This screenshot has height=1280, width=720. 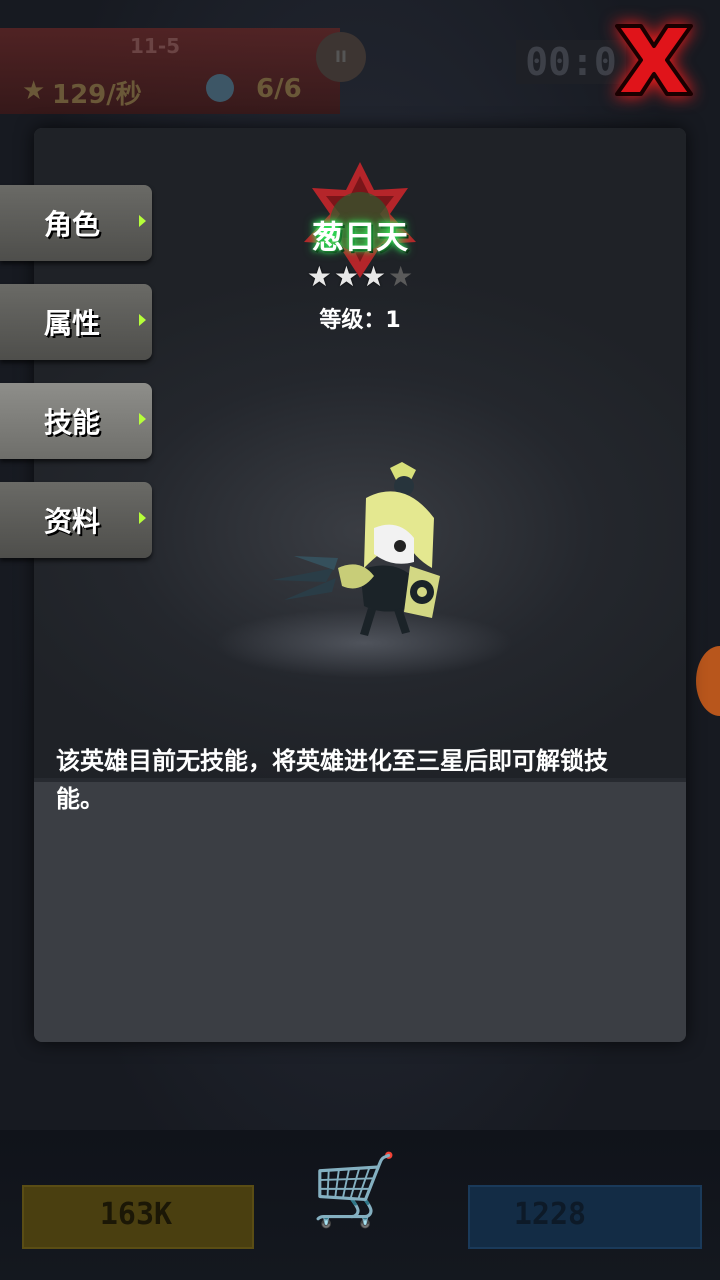 What do you see at coordinates (356, 549) in the screenshot?
I see `hero-character-image` at bounding box center [356, 549].